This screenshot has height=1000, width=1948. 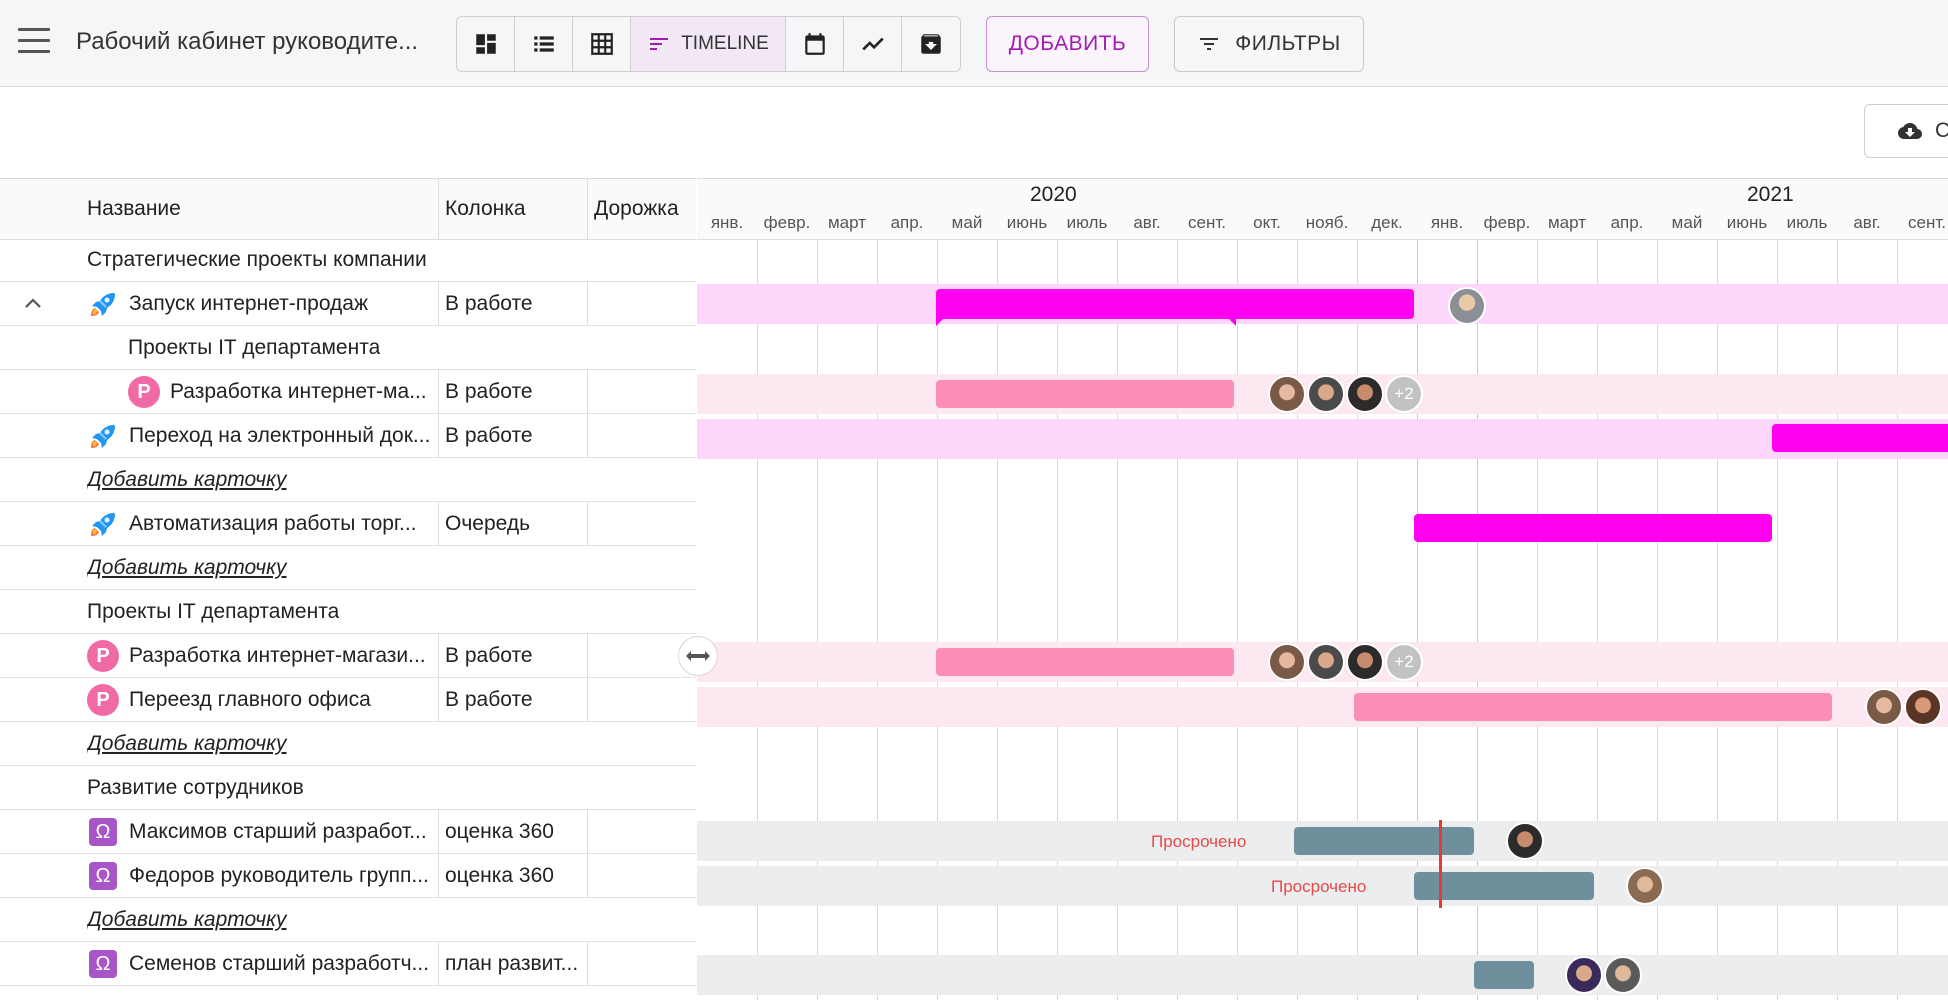 I want to click on dashboard-view-button, so click(x=486, y=44).